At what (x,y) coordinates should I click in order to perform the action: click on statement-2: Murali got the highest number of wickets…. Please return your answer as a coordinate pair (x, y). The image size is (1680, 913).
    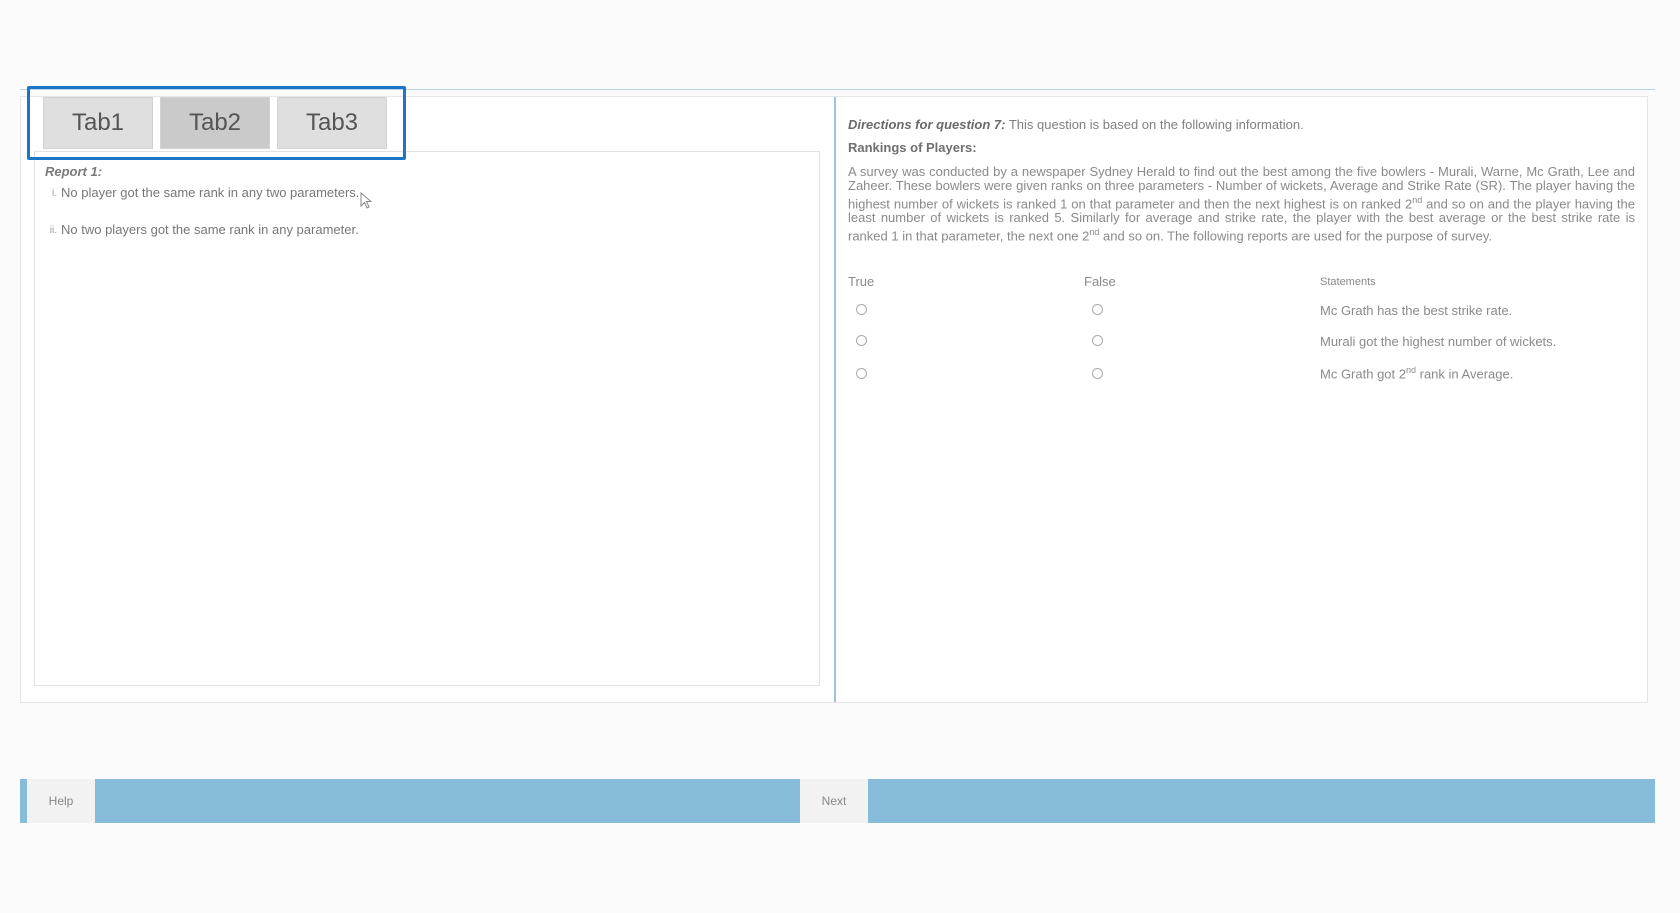
    Looking at the image, I should click on (1438, 341).